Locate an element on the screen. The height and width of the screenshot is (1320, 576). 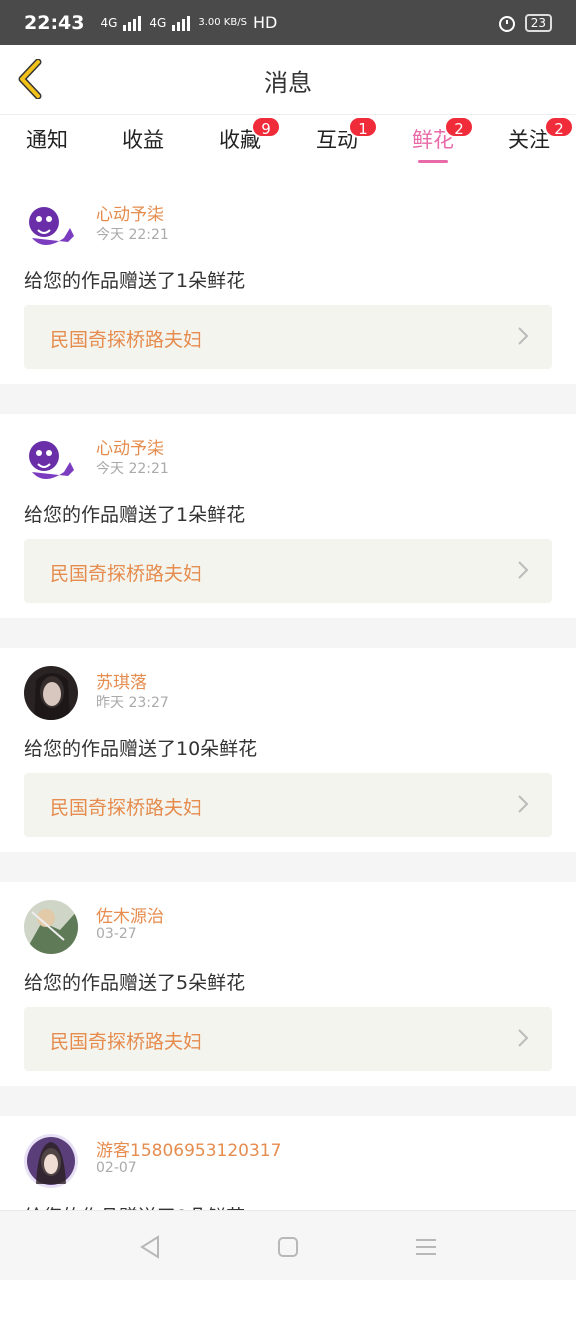
nav-back-icon is located at coordinates (150, 1247).